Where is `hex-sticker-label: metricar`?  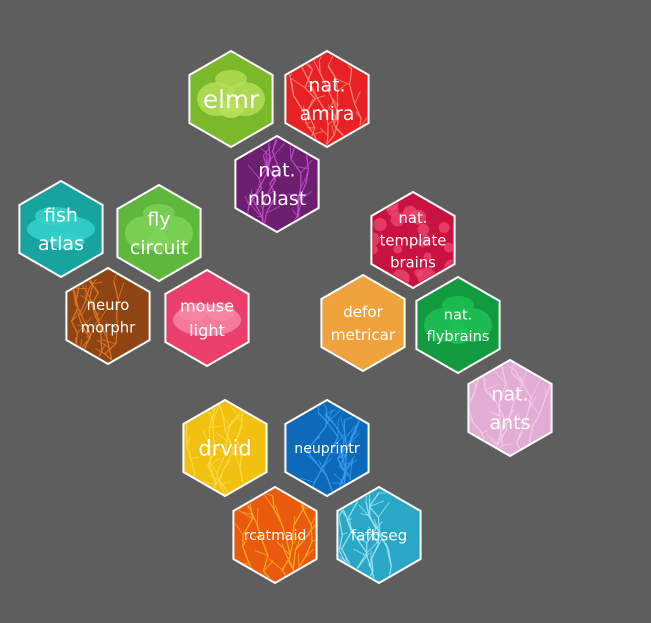
hex-sticker-label: metricar is located at coordinates (363, 335).